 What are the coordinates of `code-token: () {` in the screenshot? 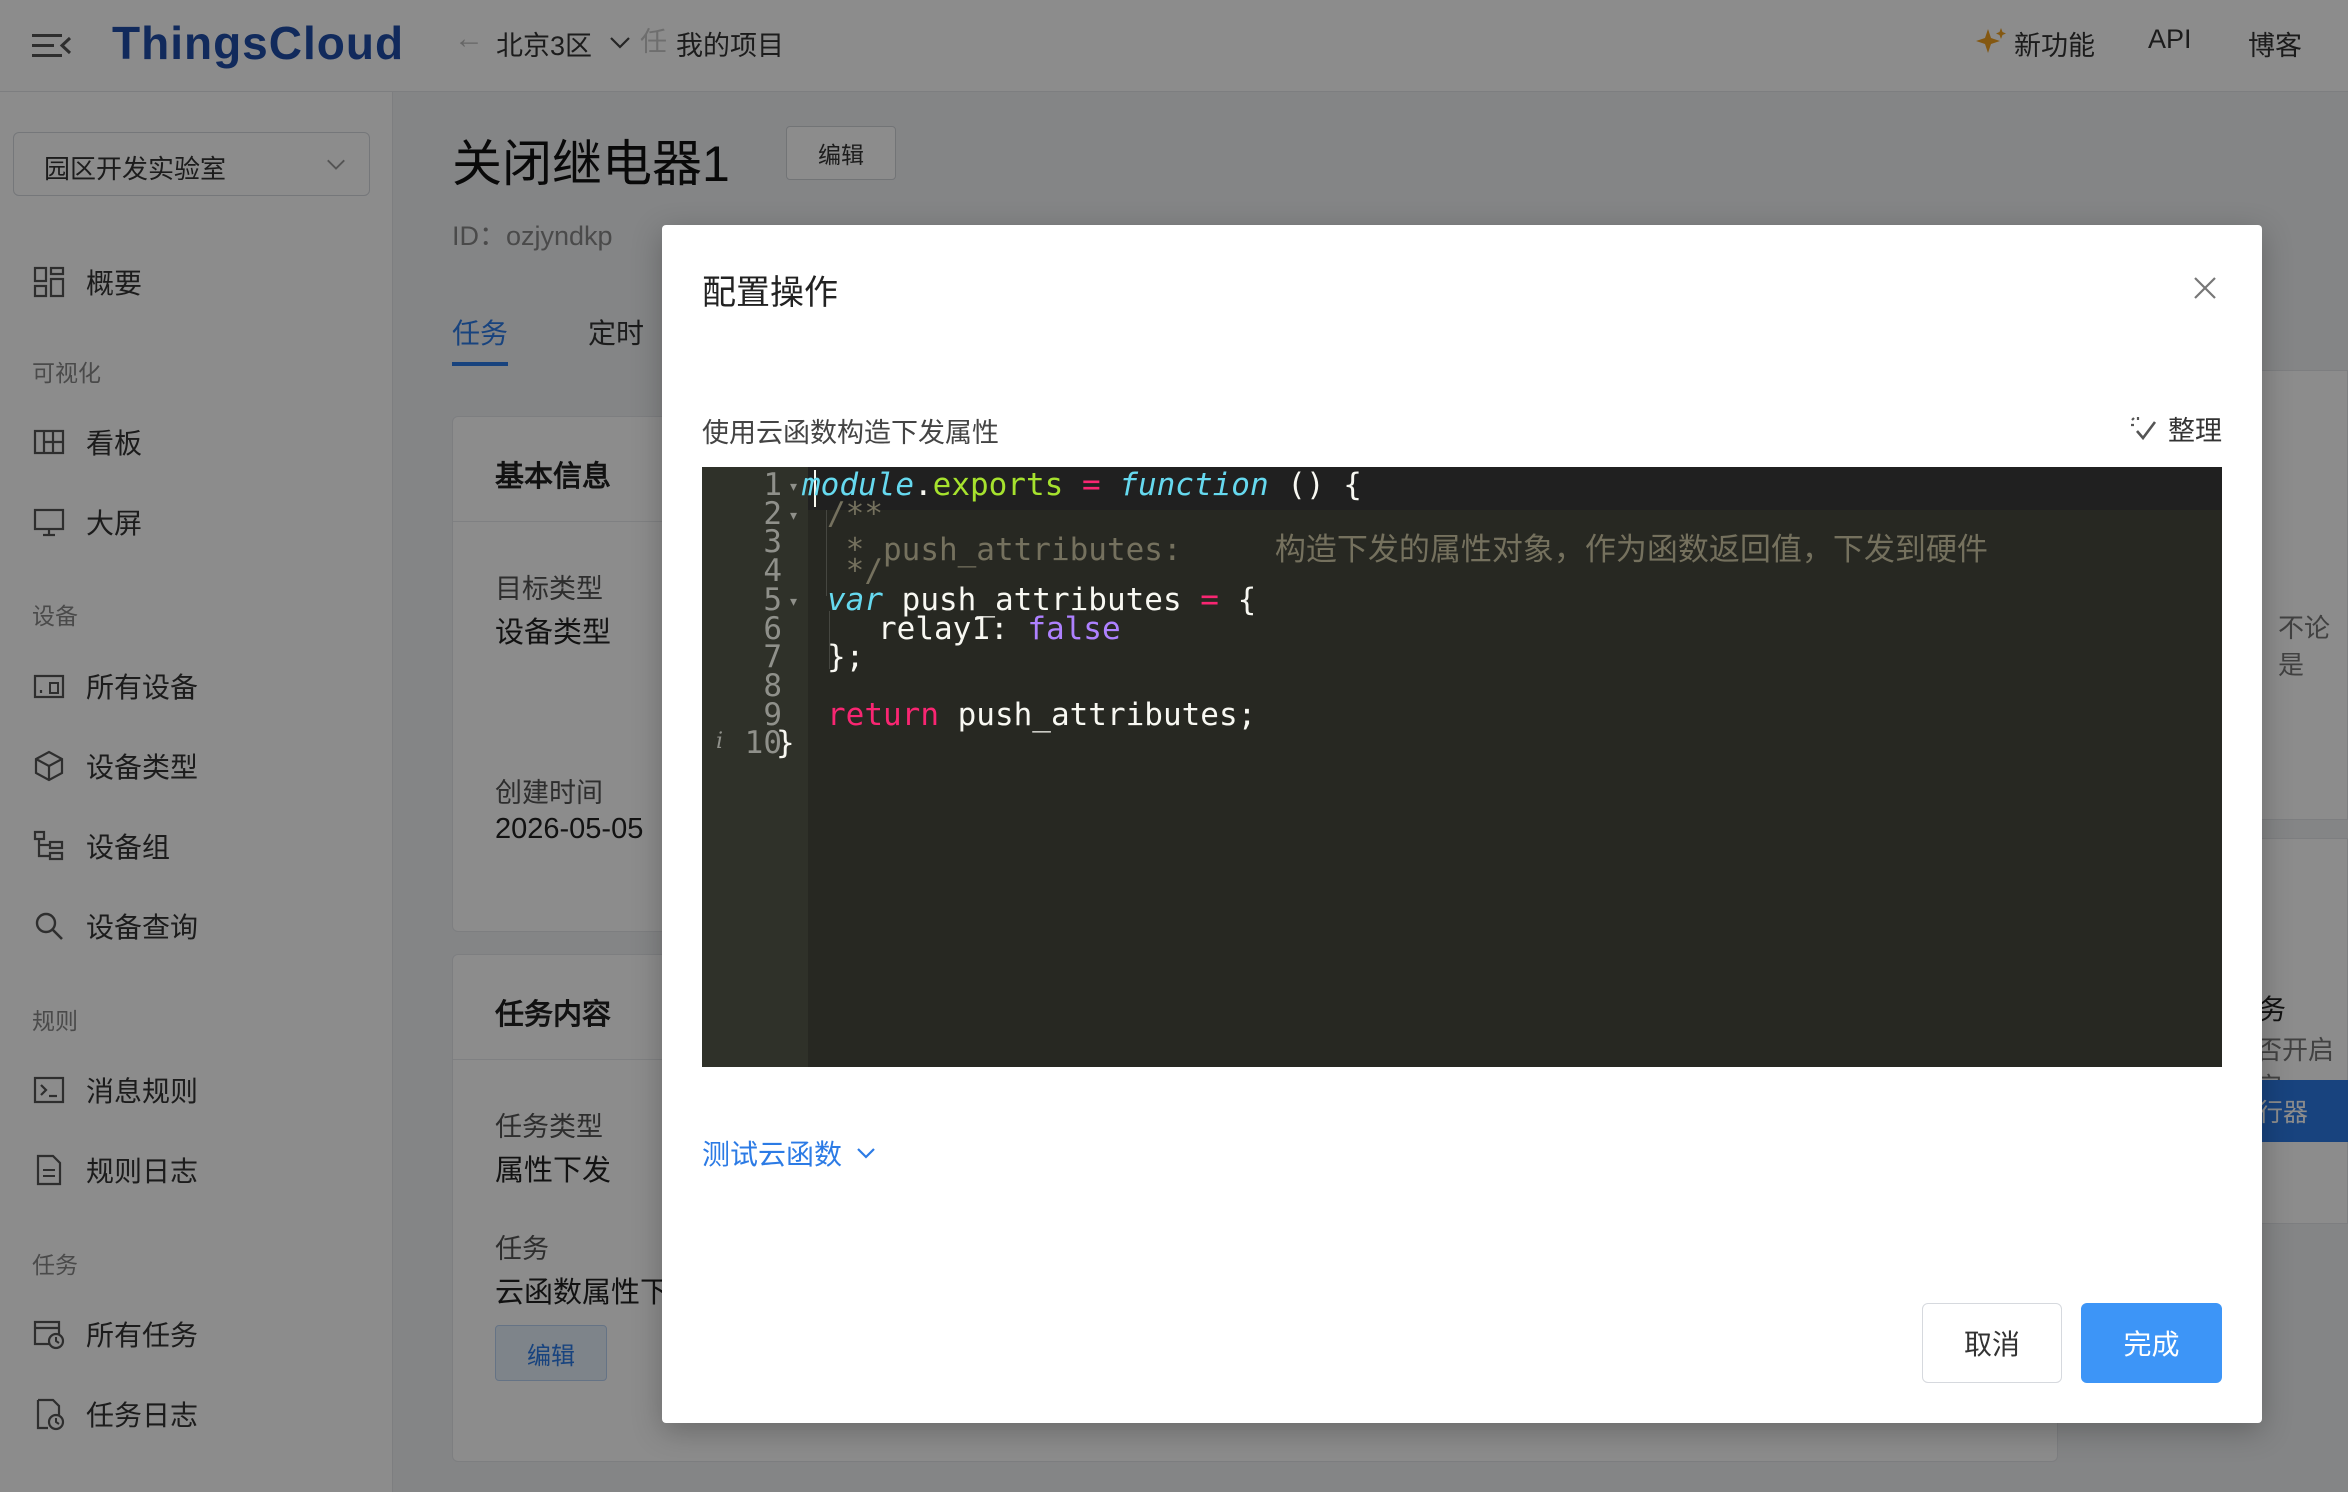 It's located at (1315, 485).